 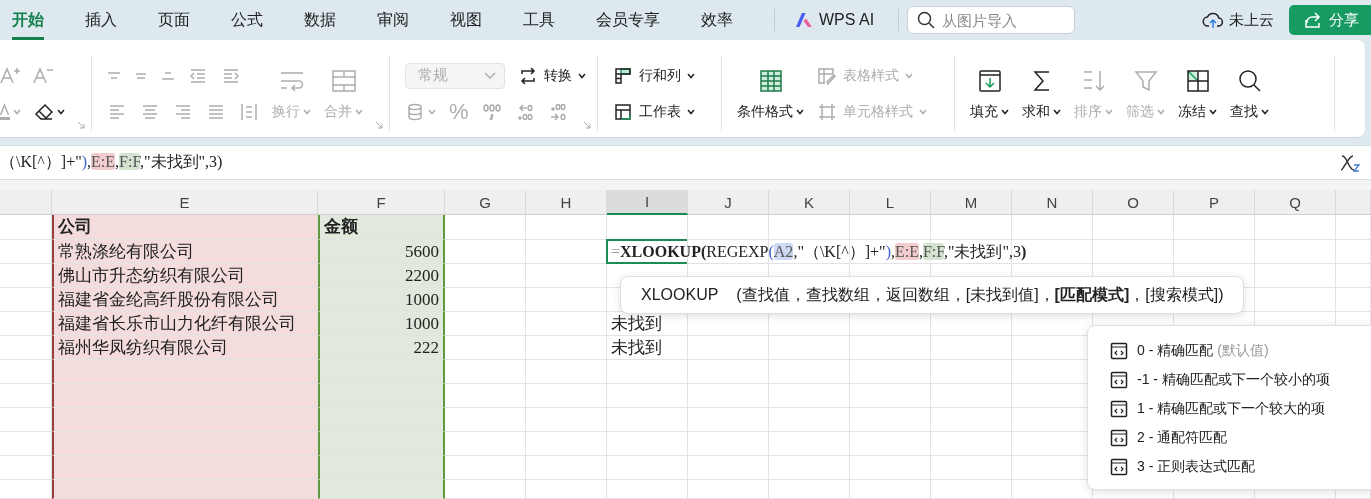 I want to click on ribbon-button: 转换, so click(x=552, y=75).